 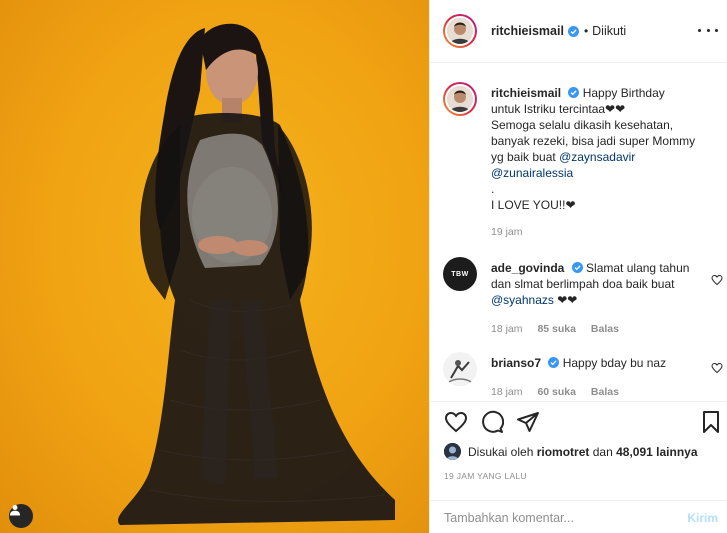 I want to click on post-comment-button: Kirim, so click(x=702, y=518).